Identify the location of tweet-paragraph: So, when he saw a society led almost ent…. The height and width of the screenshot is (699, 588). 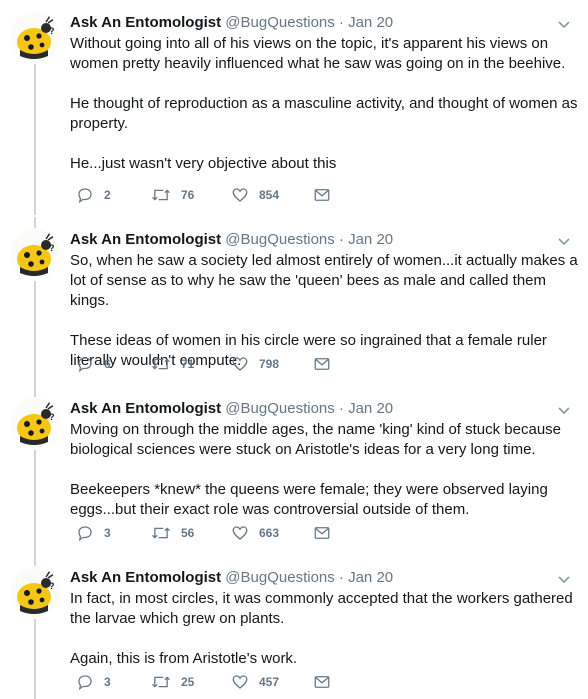
(324, 280).